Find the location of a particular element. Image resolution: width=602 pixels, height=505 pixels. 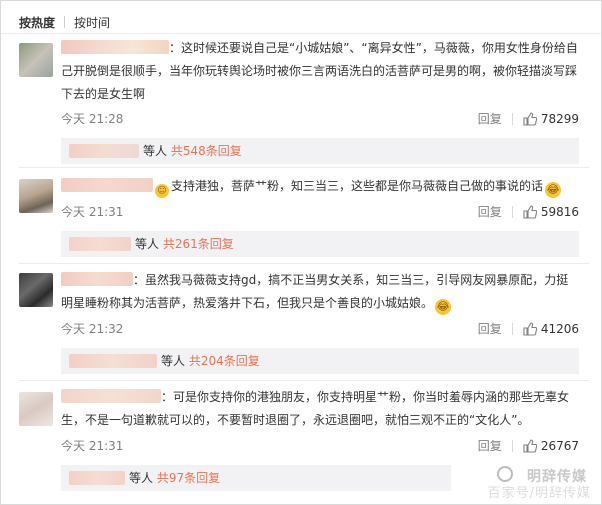

reply-summary: 等人 共261条回复 is located at coordinates (320, 244).